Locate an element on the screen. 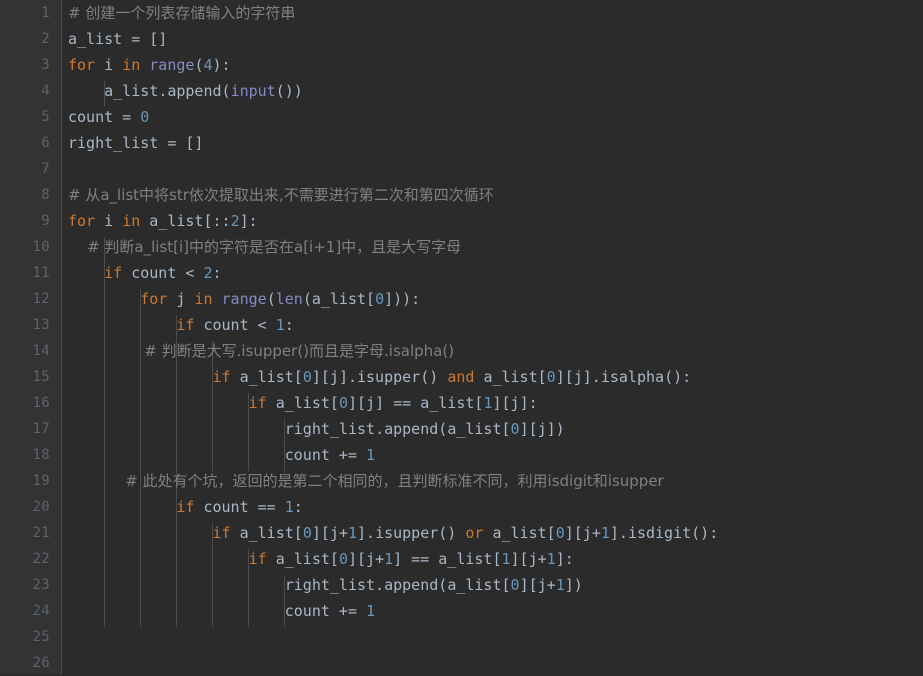 This screenshot has height=676, width=923. code-line-text: for i in a_list[::2]: is located at coordinates (163, 221).